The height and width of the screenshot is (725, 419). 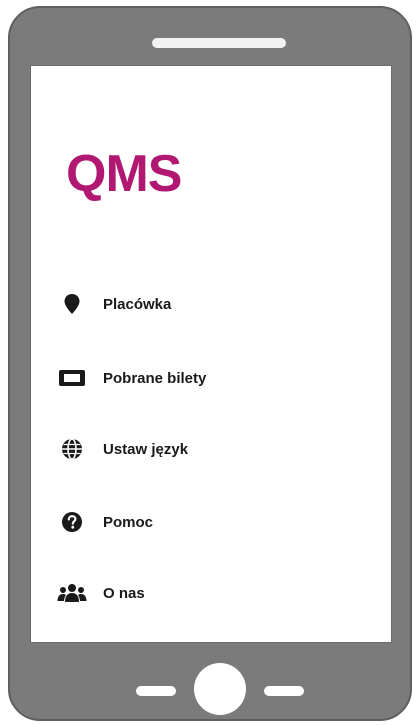 What do you see at coordinates (100, 593) in the screenshot?
I see `menu-item-o-nas: O nas` at bounding box center [100, 593].